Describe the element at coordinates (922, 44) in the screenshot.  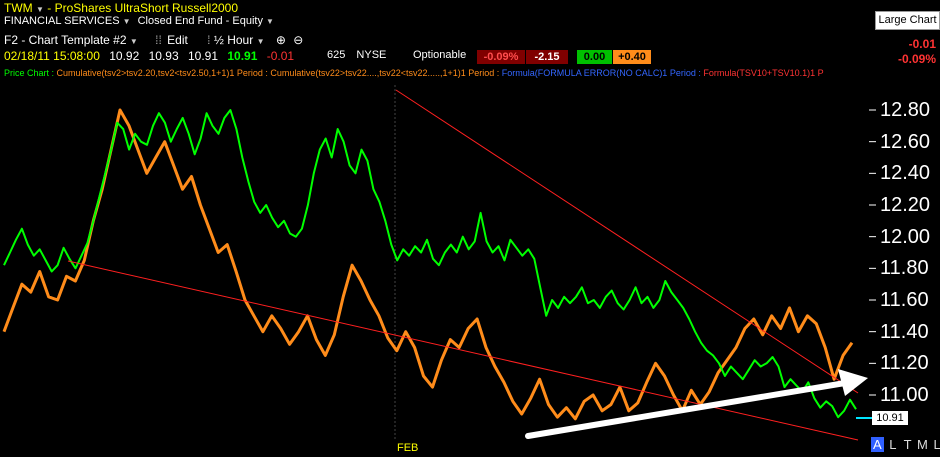
I see `right-change: -0.01` at that location.